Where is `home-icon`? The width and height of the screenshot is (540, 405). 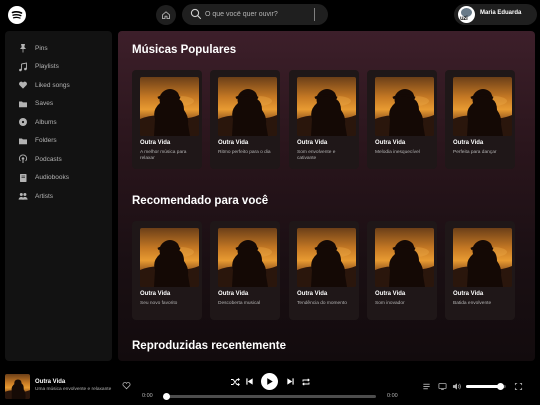 home-icon is located at coordinates (166, 15).